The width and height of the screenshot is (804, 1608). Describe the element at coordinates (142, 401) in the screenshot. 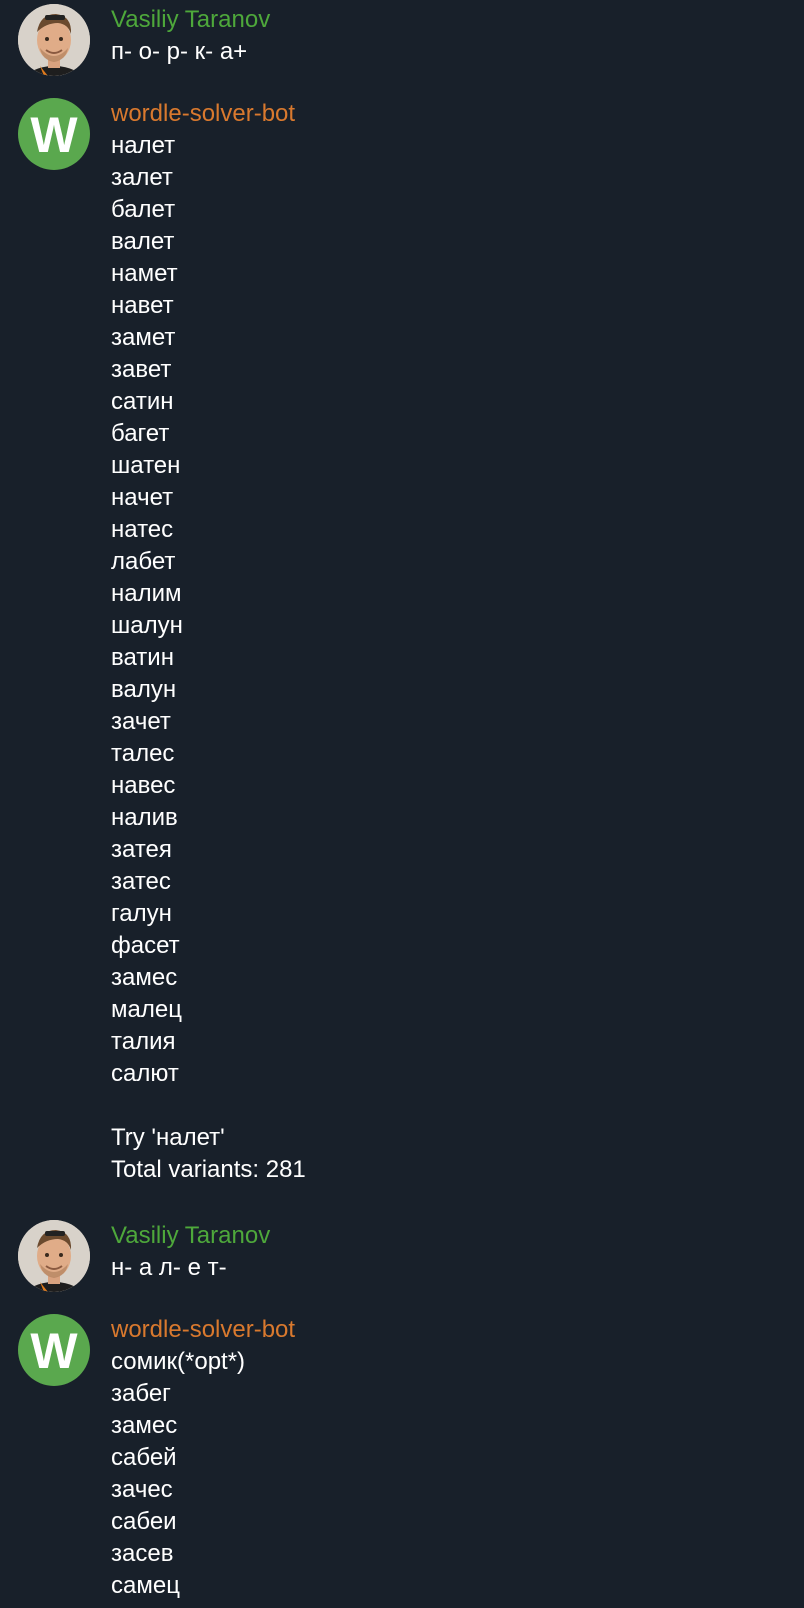

I see `list-item: сатин` at that location.